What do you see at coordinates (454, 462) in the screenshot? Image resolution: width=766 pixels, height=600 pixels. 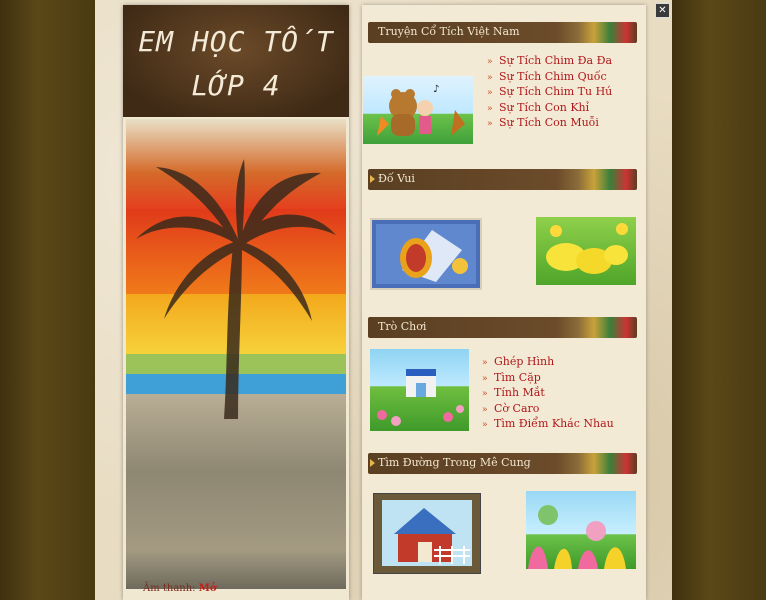 I see `section-title: Tìm Đường Trong Mê Cung` at bounding box center [454, 462].